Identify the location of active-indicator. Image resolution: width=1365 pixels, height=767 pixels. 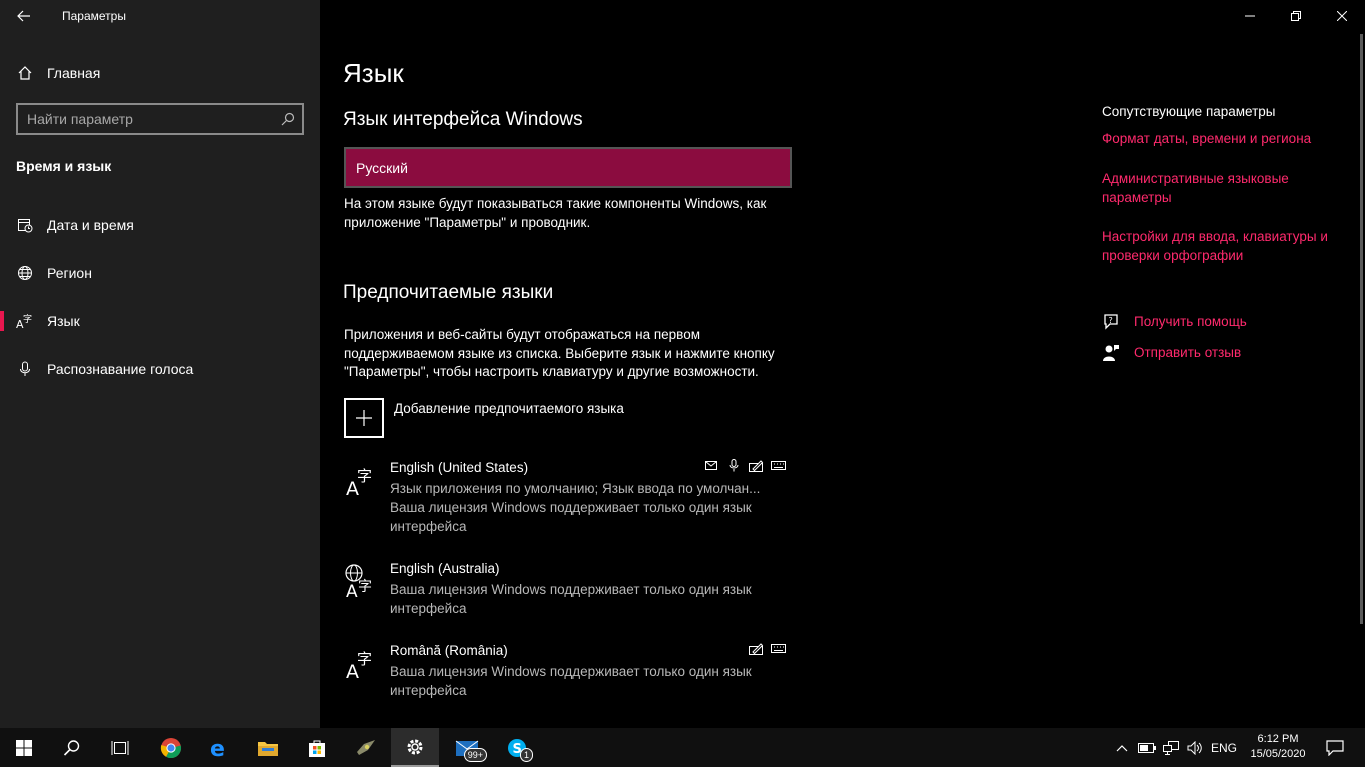
(2, 321).